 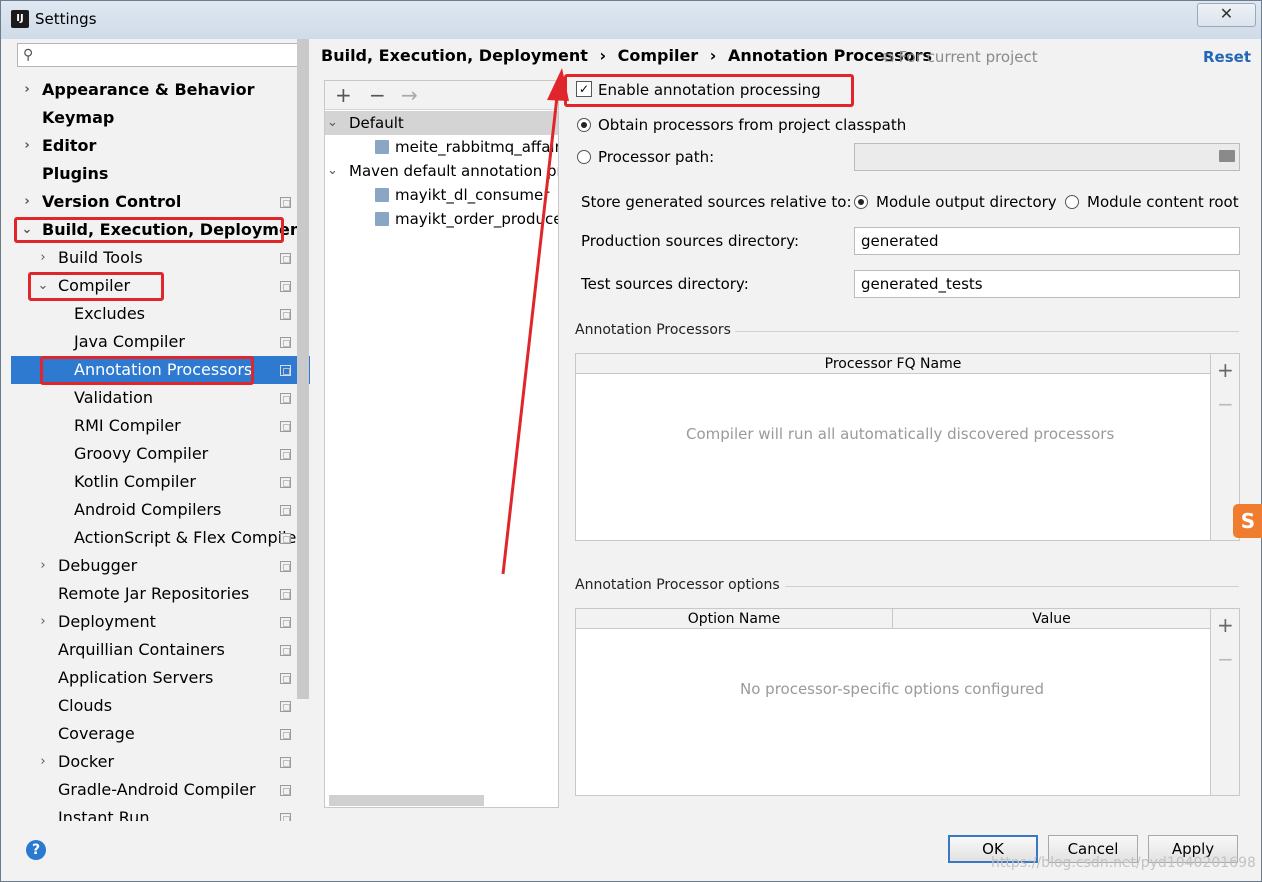 What do you see at coordinates (160, 594) in the screenshot?
I see `sidebar-item: Remote Jar Repositories` at bounding box center [160, 594].